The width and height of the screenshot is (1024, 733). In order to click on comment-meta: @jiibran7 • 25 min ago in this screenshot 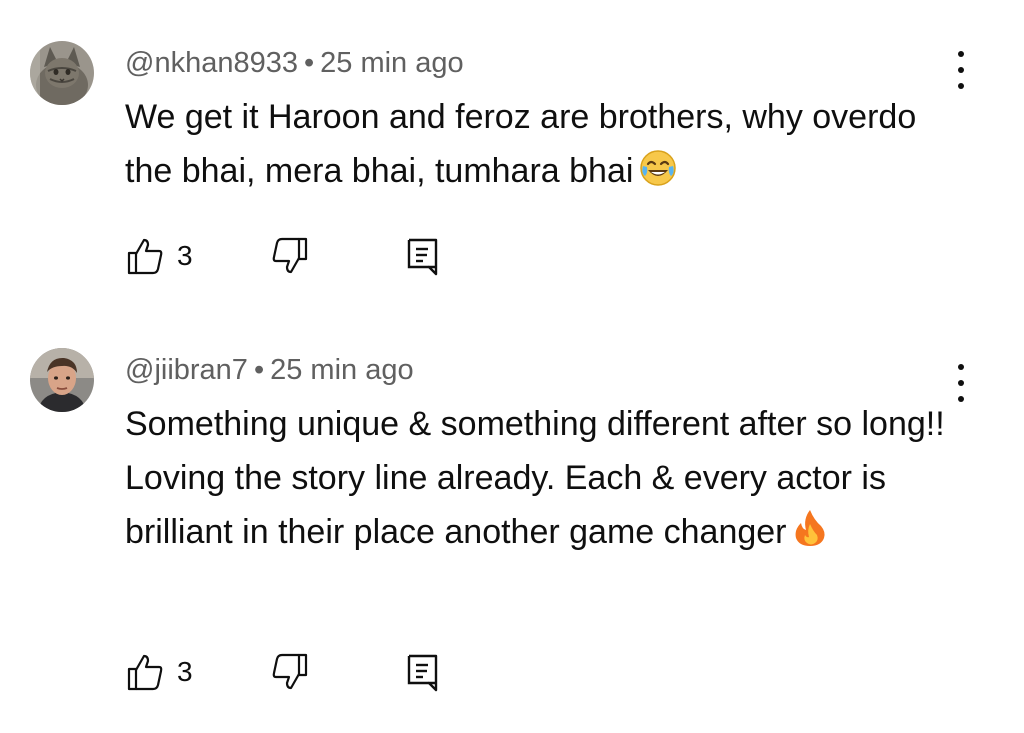, I will do `click(269, 370)`.